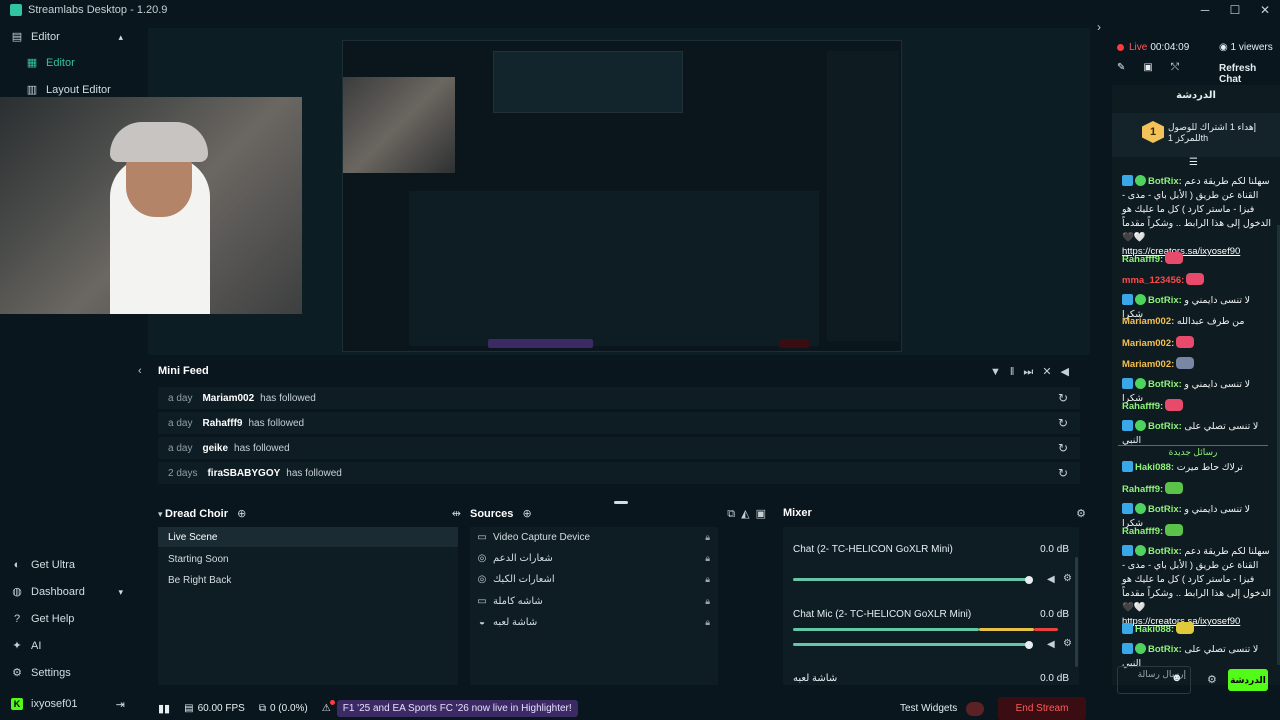 The image size is (1280, 720). I want to click on chat-settings-gear-icon: ⚙, so click(1212, 679).